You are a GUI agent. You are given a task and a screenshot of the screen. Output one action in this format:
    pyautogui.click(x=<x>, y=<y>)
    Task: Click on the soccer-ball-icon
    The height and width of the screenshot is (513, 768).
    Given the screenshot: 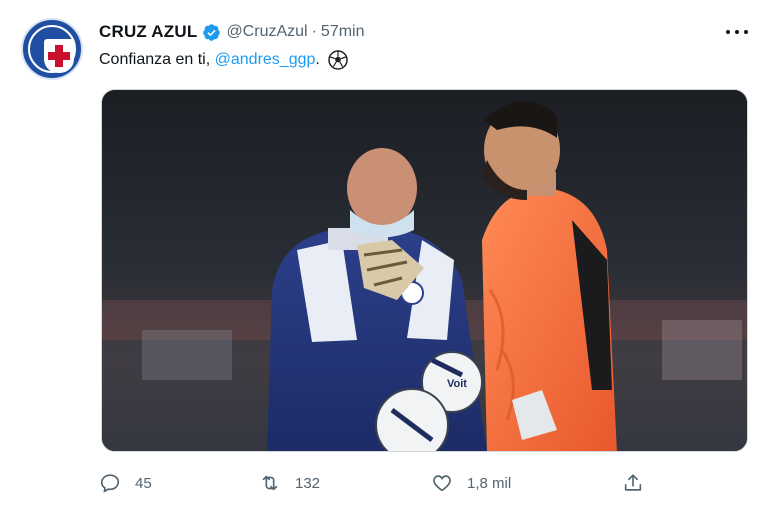 What is the action you would take?
    pyautogui.click(x=338, y=60)
    